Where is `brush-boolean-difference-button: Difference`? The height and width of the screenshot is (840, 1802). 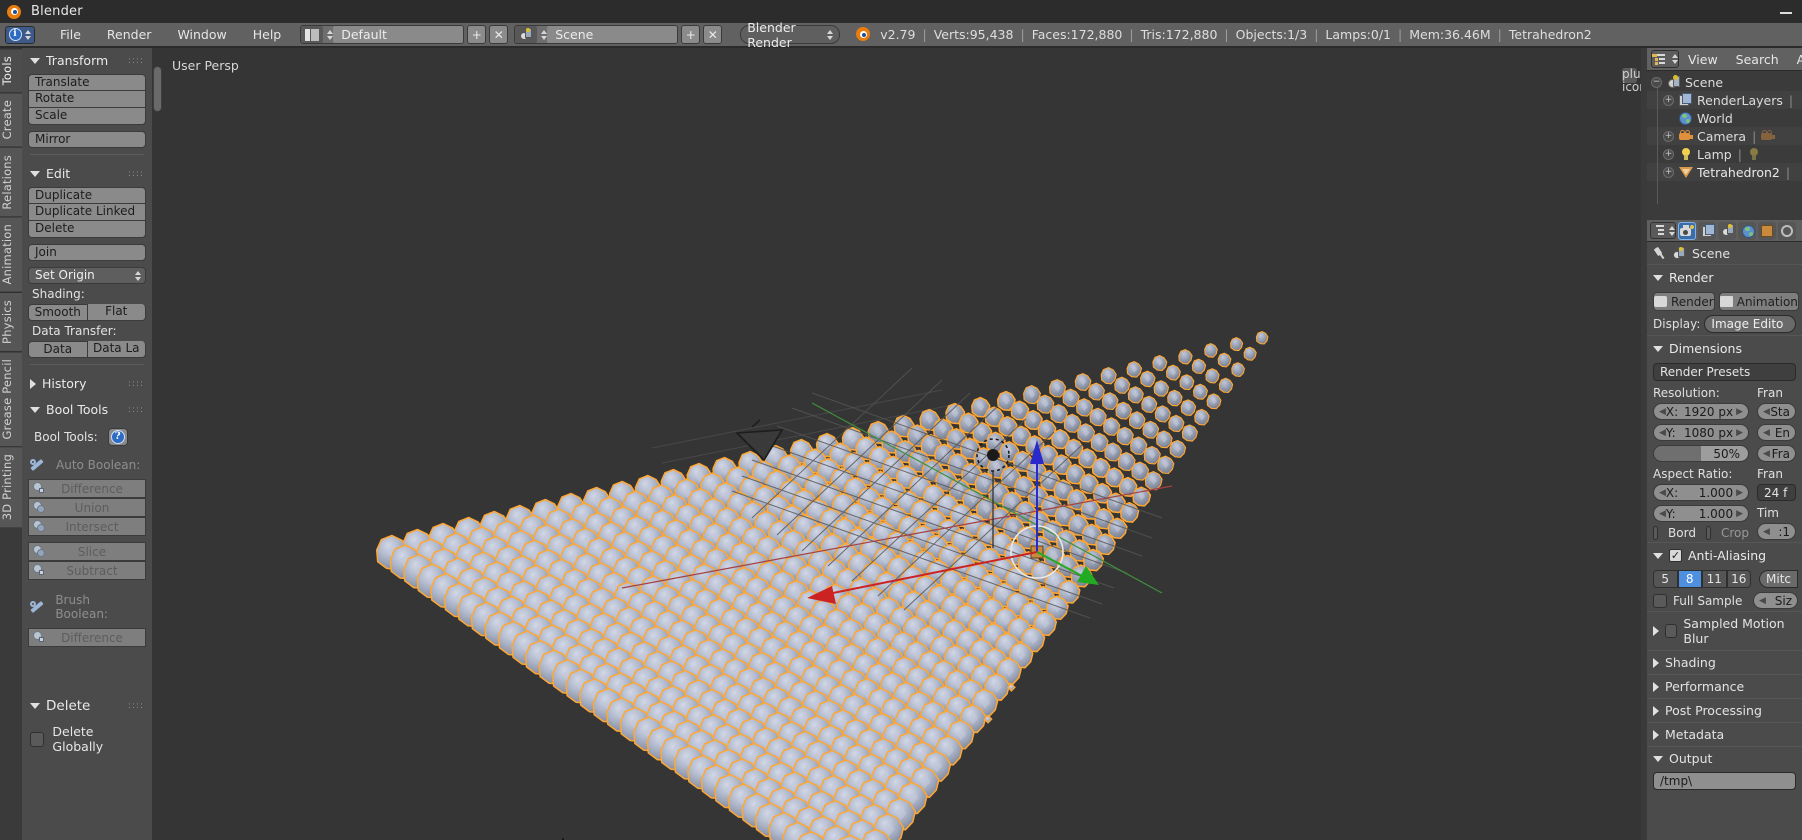 brush-boolean-difference-button: Difference is located at coordinates (87, 637).